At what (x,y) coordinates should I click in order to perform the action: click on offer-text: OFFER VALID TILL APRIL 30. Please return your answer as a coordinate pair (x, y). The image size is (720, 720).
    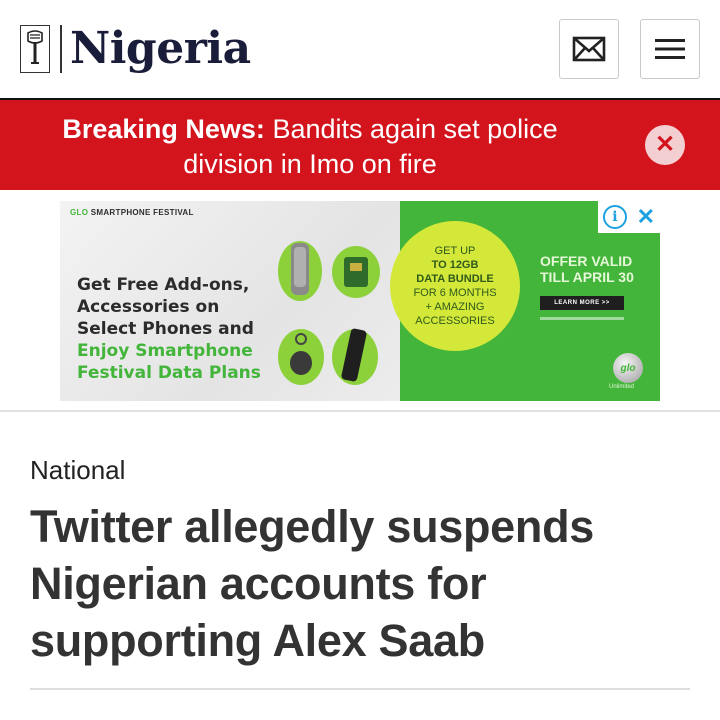
    Looking at the image, I should click on (587, 269).